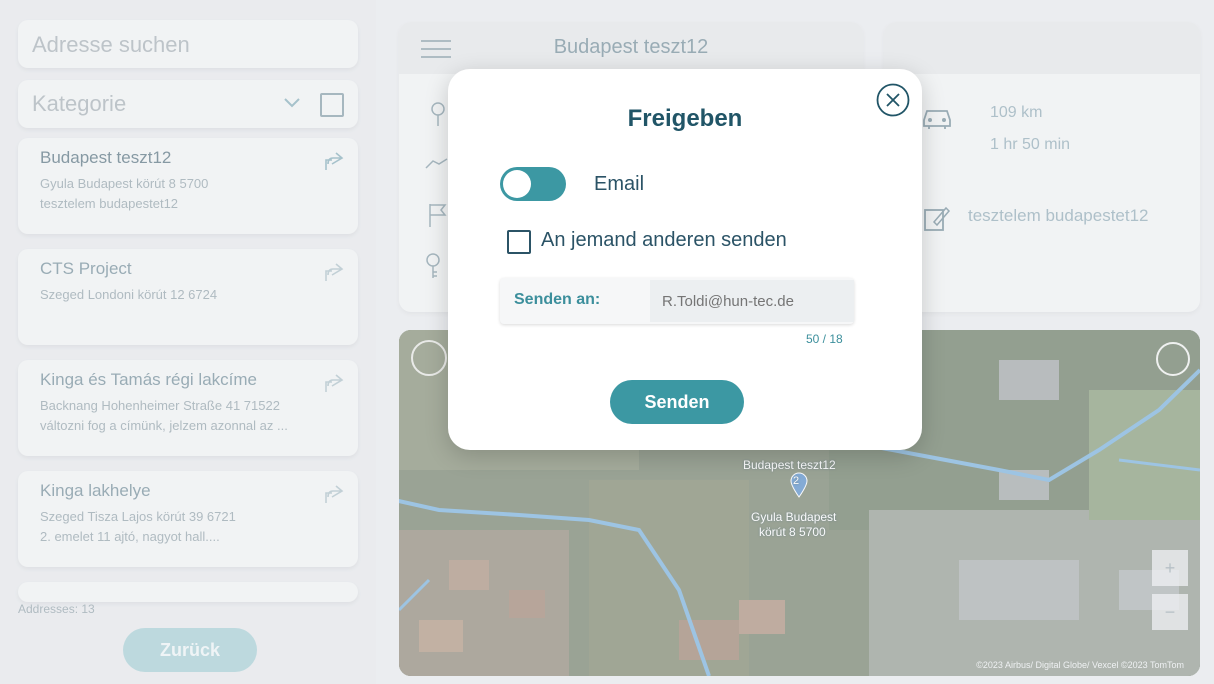 The height and width of the screenshot is (684, 1214). What do you see at coordinates (517, 184) in the screenshot?
I see `toggle-knob` at bounding box center [517, 184].